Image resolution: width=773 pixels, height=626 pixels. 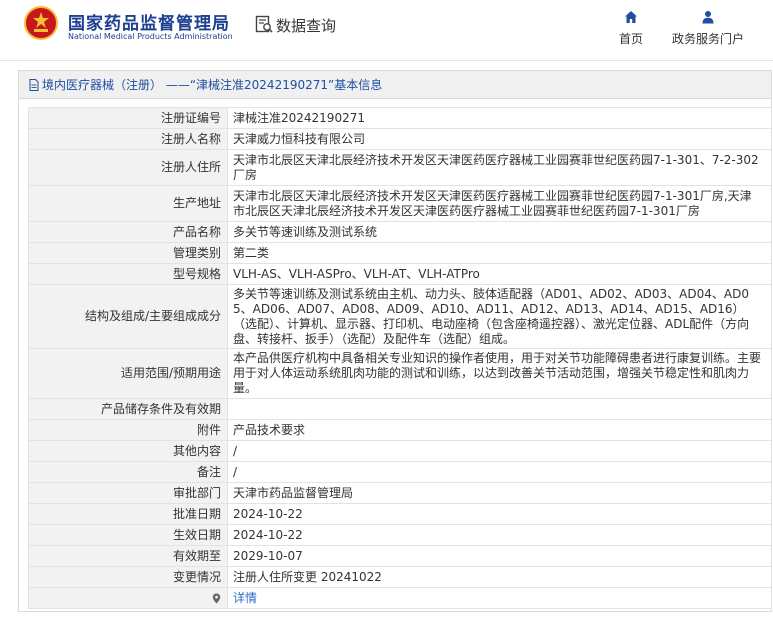 What do you see at coordinates (128, 472) in the screenshot?
I see `row-label: 备注` at bounding box center [128, 472].